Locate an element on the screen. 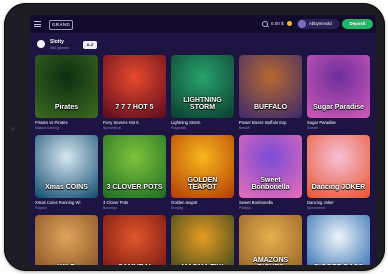 The image size is (388, 274). game-tile: Sweet Bonbonella is located at coordinates (270, 166).